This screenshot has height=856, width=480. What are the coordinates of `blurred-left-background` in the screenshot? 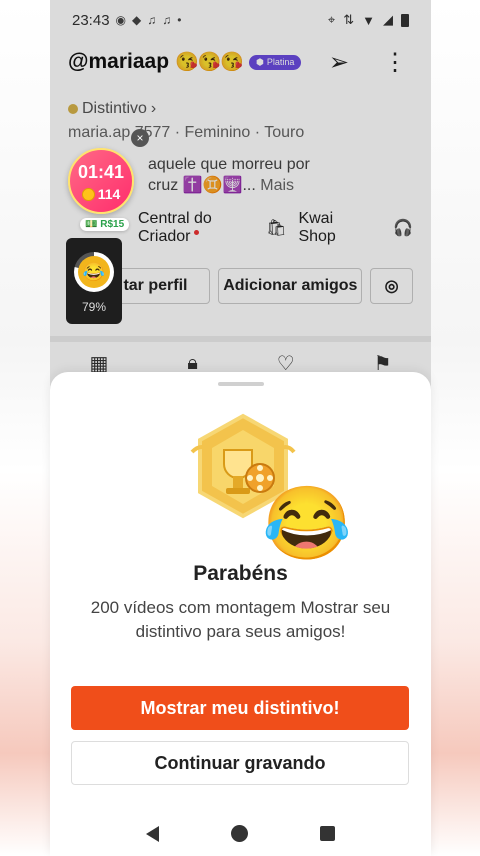 It's located at (25, 428).